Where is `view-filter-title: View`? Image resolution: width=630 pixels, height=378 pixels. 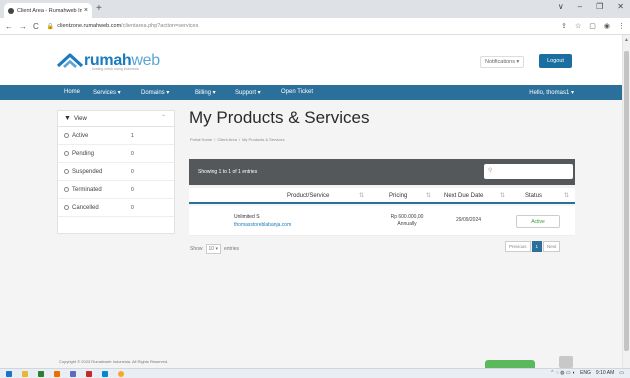
view-filter-title: View is located at coordinates (80, 118).